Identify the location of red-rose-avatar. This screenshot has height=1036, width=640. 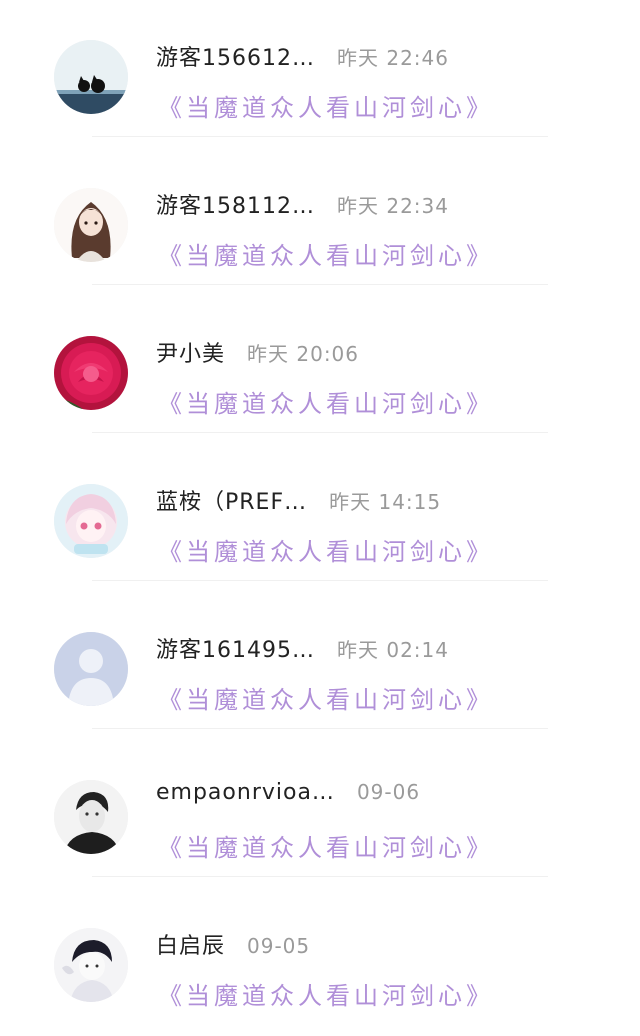
(91, 373).